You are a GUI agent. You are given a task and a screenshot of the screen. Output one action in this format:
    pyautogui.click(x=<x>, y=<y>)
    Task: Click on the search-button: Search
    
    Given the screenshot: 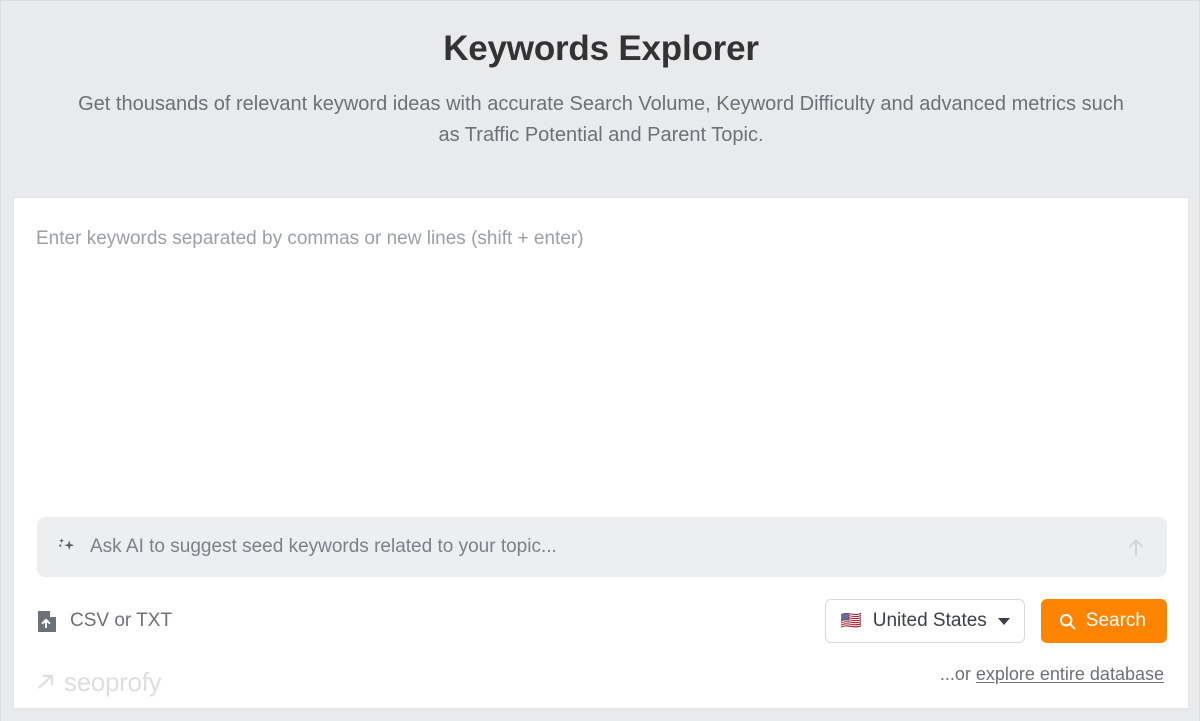 What is the action you would take?
    pyautogui.click(x=1103, y=621)
    